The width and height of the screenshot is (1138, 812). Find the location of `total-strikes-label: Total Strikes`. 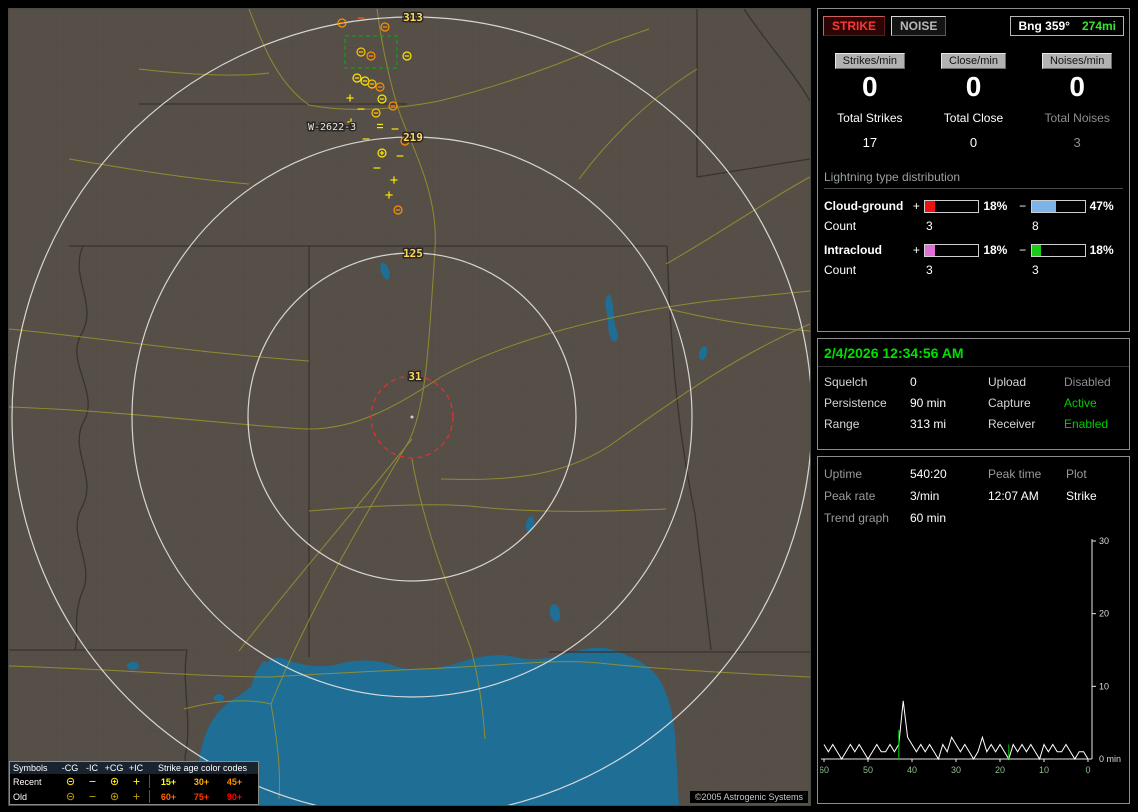

total-strikes-label: Total Strikes is located at coordinates (870, 118).